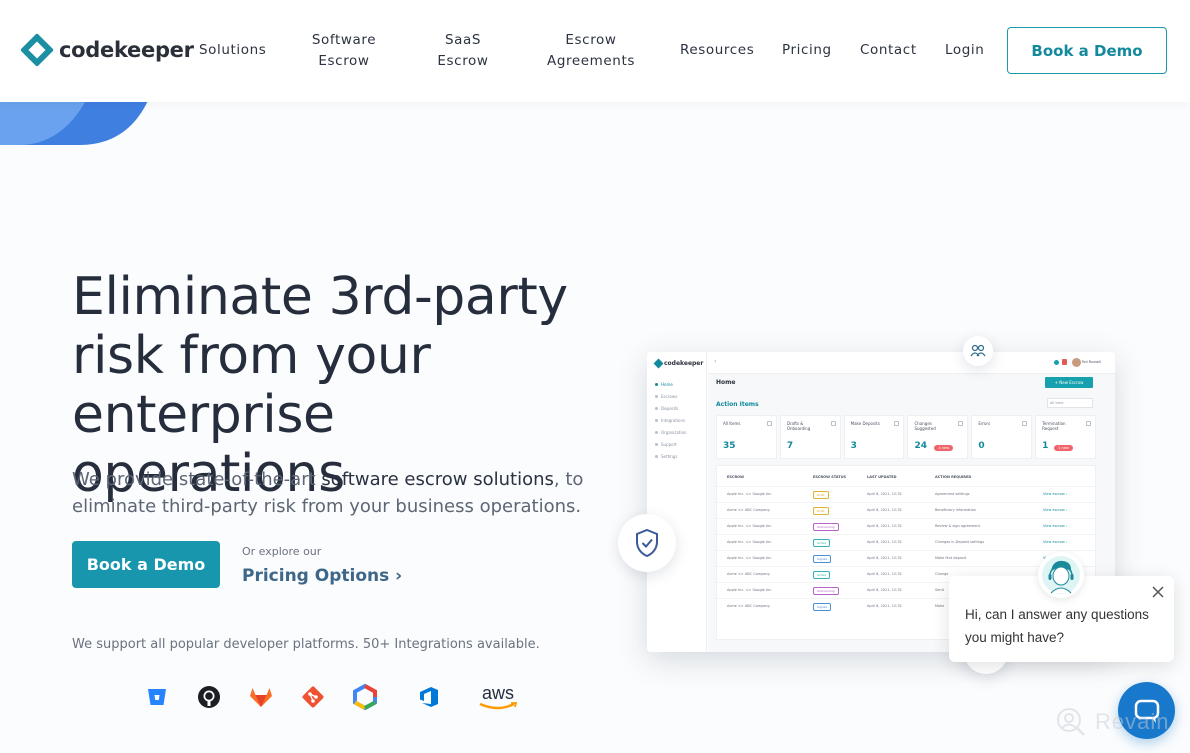  I want to click on chat-agent-avatar, so click(1061, 575).